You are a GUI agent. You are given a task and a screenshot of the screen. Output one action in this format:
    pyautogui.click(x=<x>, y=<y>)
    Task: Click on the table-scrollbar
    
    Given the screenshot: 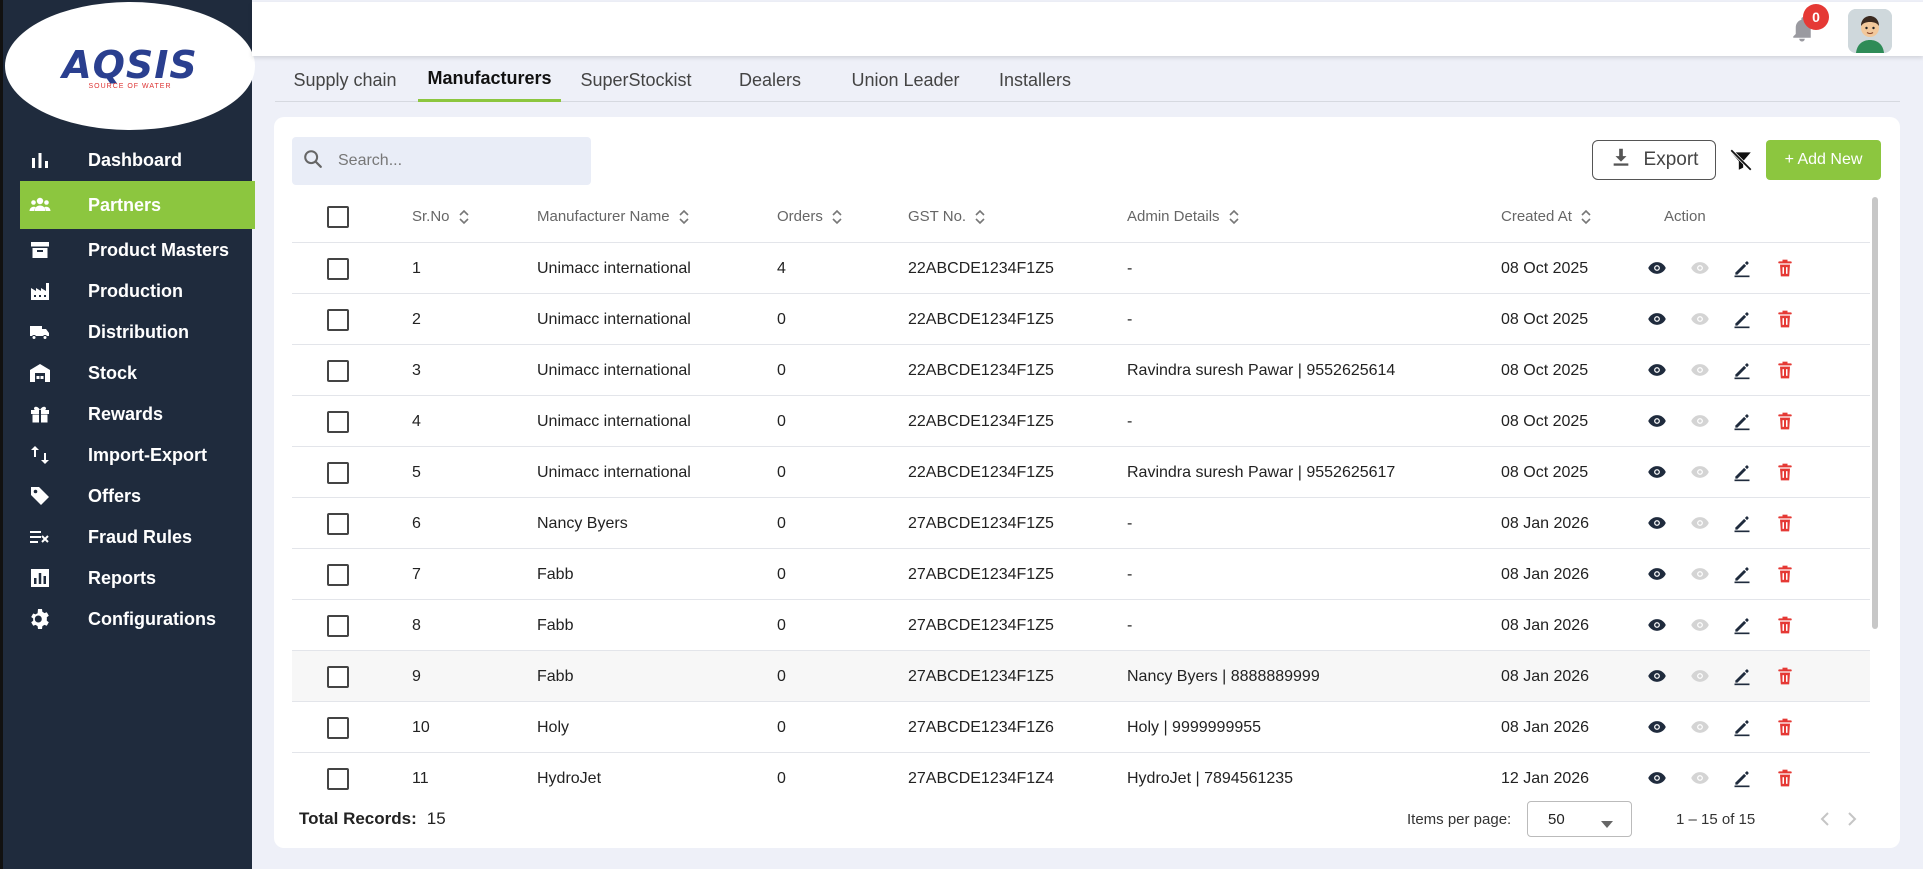 What is the action you would take?
    pyautogui.click(x=1875, y=491)
    